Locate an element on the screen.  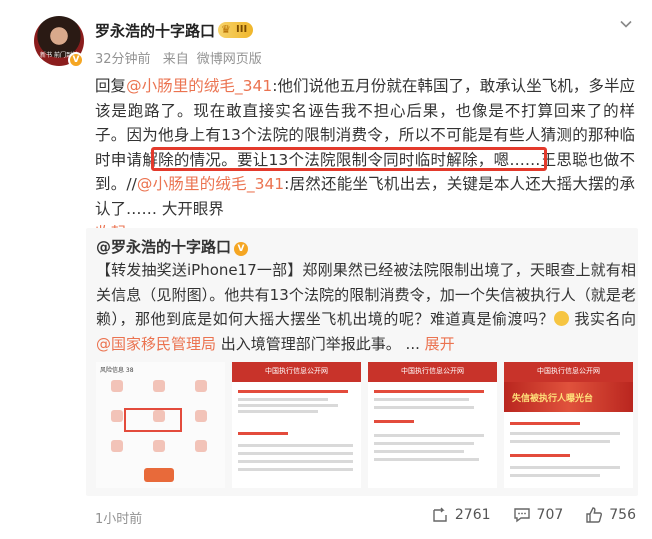
immigration-mention-link: @国家移民管理局 is located at coordinates (156, 344).